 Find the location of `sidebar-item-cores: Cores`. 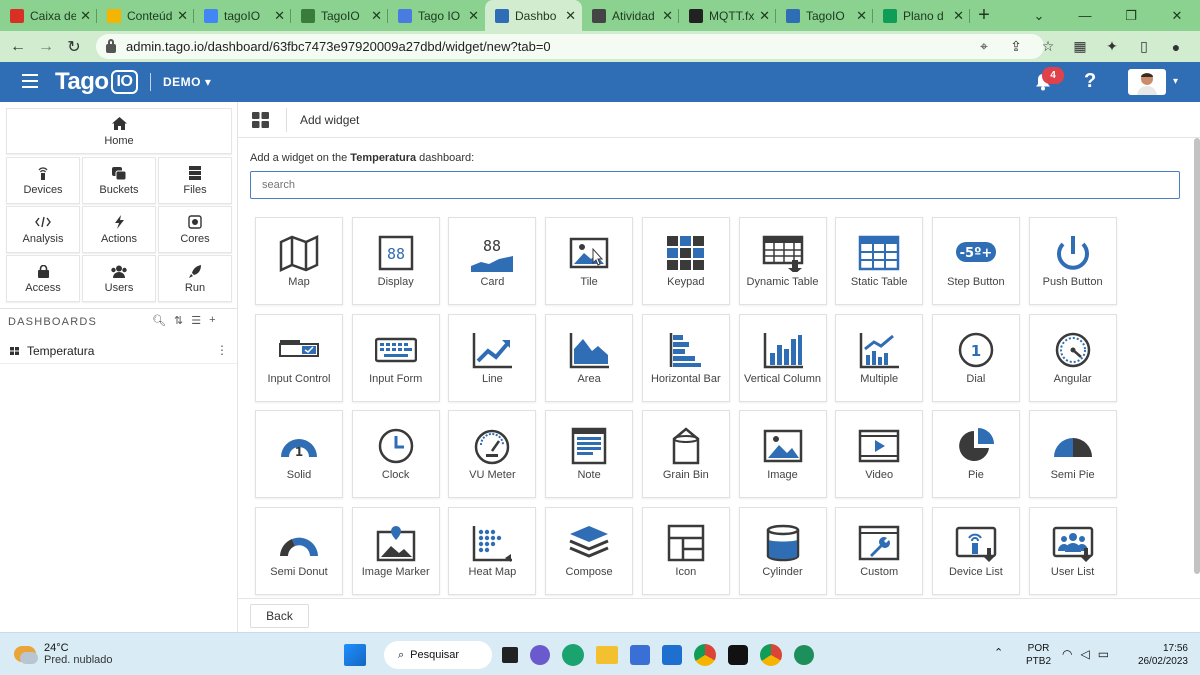

sidebar-item-cores: Cores is located at coordinates (195, 229).